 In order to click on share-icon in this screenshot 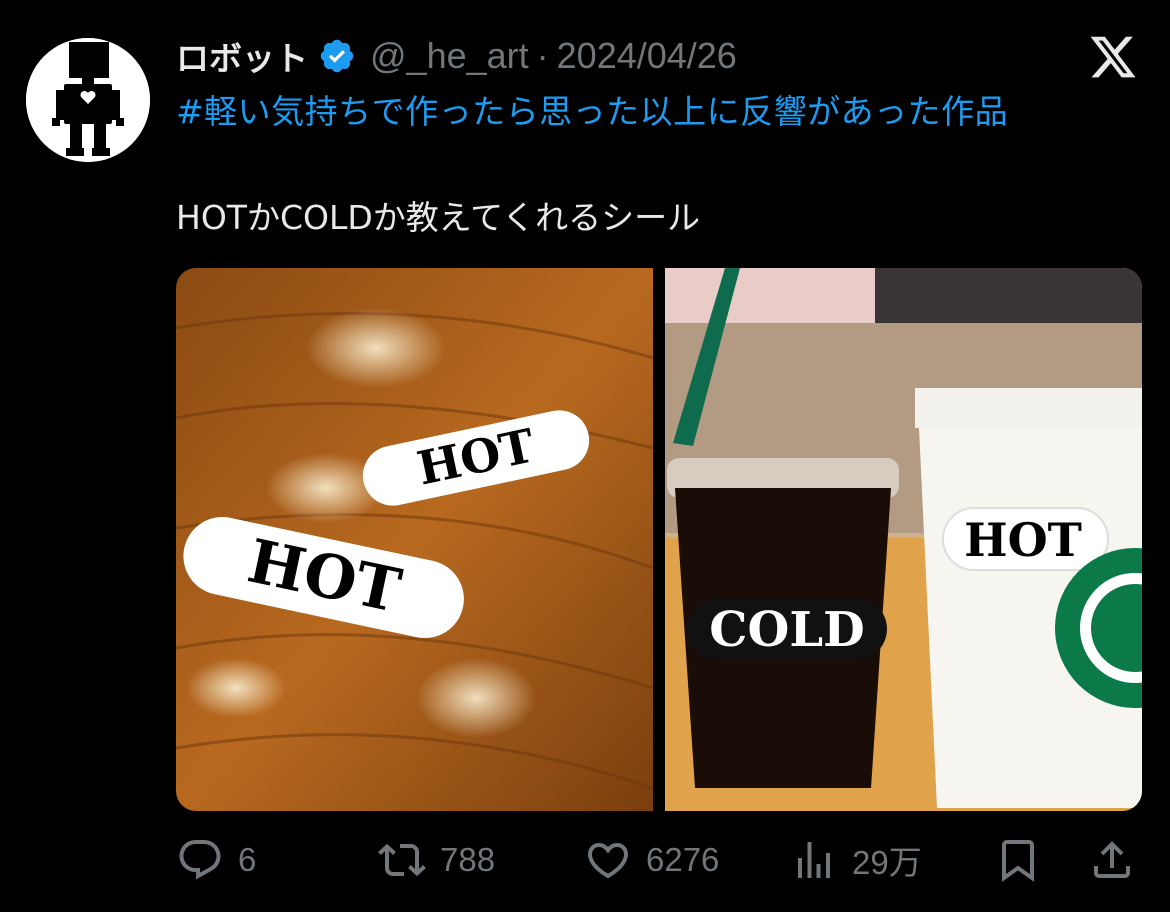, I will do `click(1112, 860)`.